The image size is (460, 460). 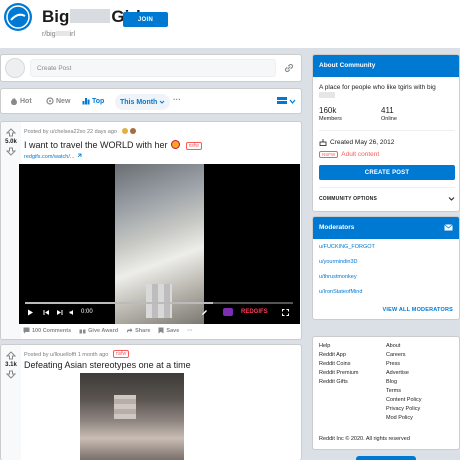 I want to click on comments-label: 100 Comments, so click(x=52, y=330).